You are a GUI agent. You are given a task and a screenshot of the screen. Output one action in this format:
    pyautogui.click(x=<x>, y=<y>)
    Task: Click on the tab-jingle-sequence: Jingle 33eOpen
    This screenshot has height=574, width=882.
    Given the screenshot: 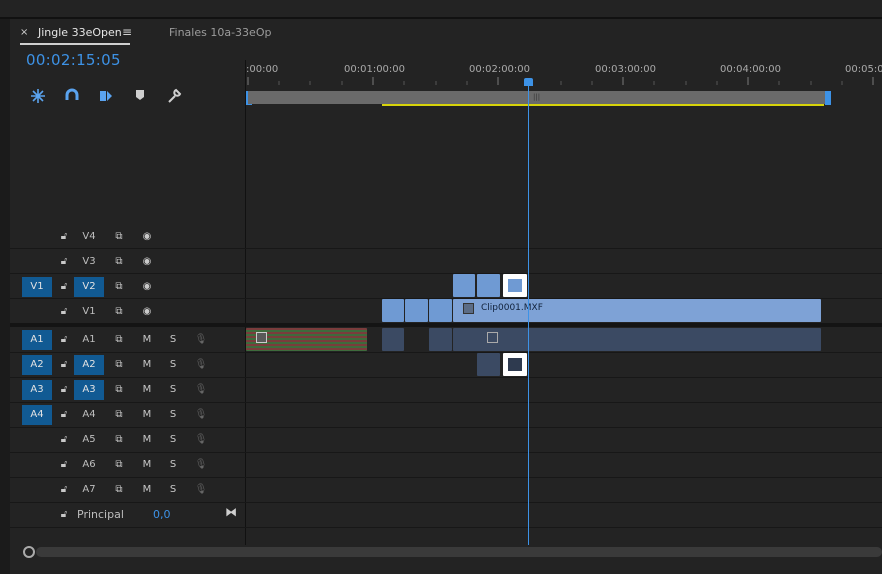 What is the action you would take?
    pyautogui.click(x=80, y=32)
    